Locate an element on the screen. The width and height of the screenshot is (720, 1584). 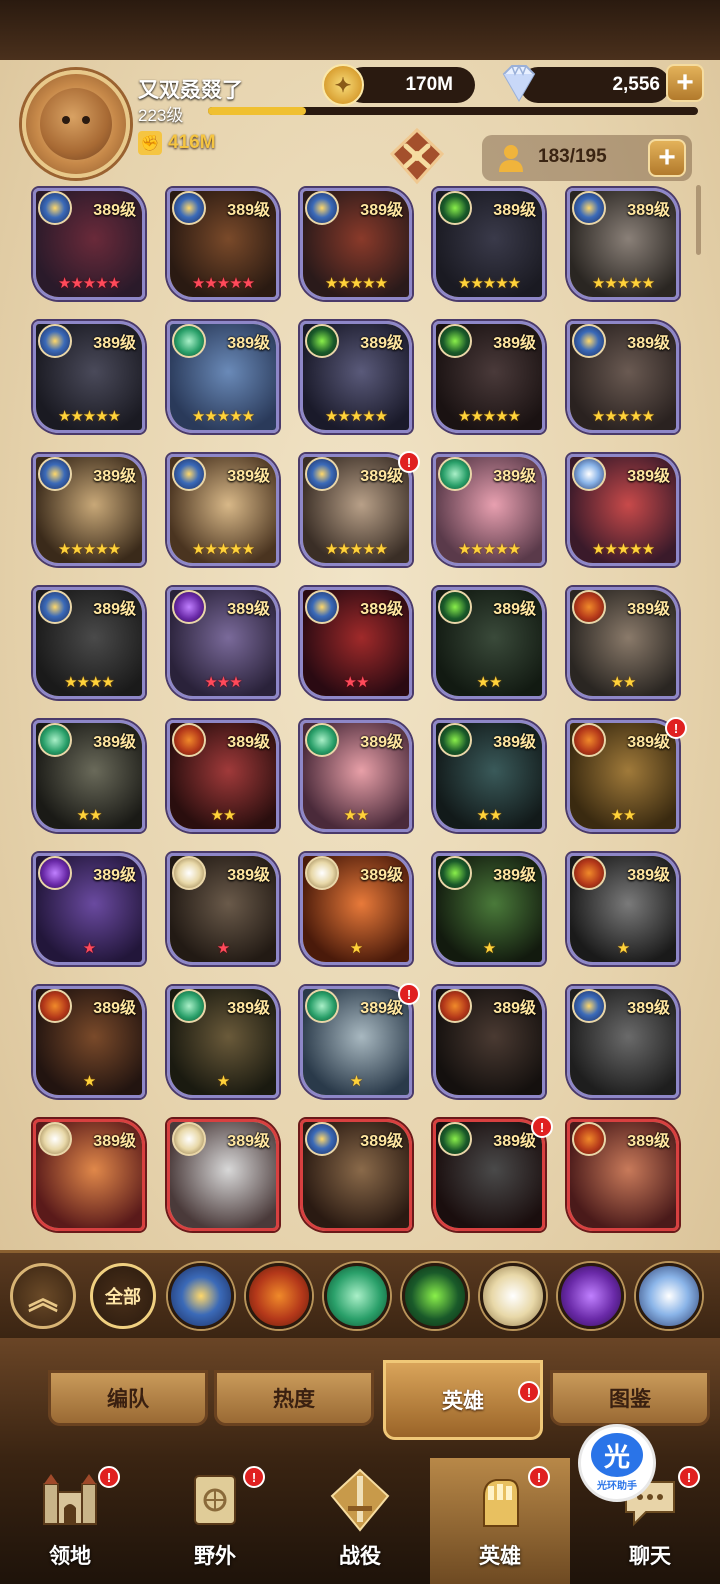
filter-all-button: 全部 is located at coordinates (123, 1296).